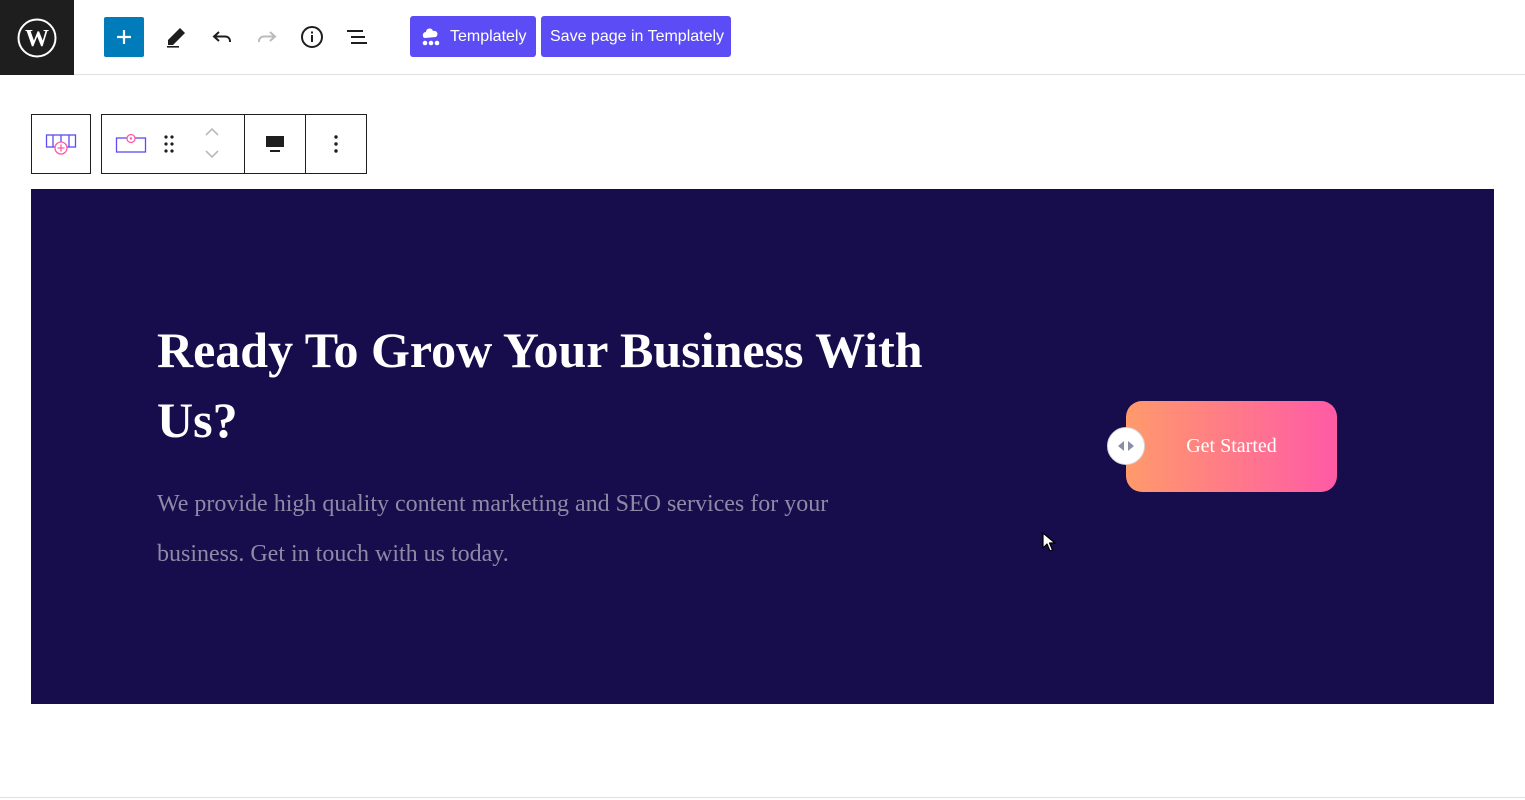 This screenshot has width=1525, height=800. I want to click on list-view-button, so click(357, 37).